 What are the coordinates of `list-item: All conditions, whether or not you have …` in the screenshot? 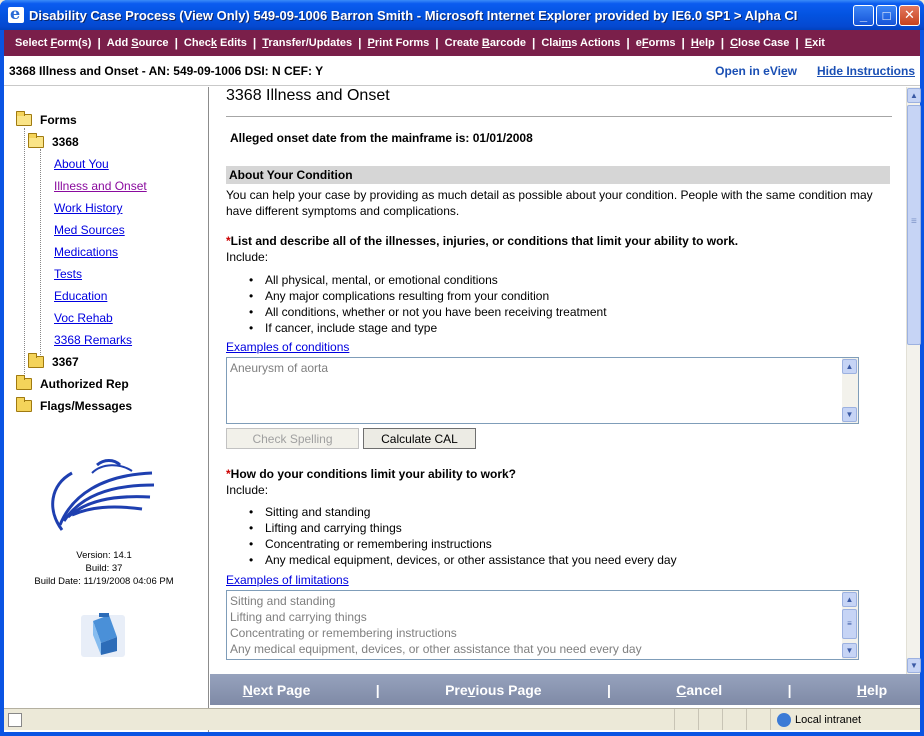 It's located at (428, 312).